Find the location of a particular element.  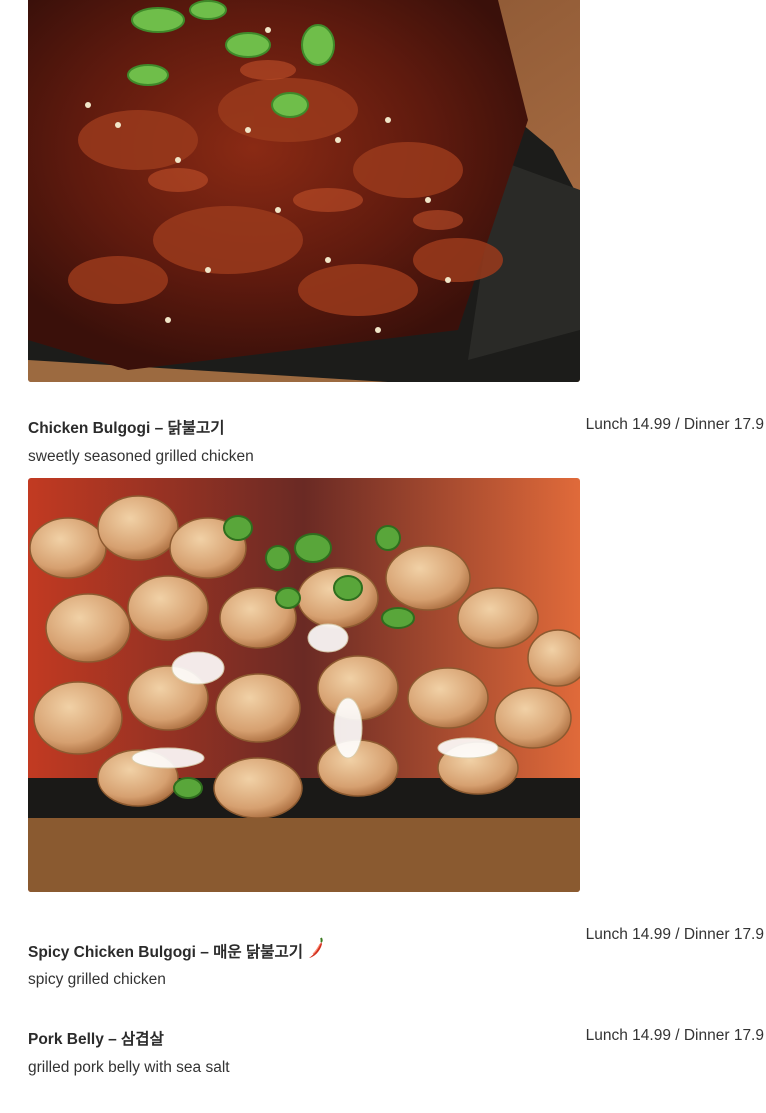

menu-item-name: Chicken Bulgogi – 닭불고기 is located at coordinates (126, 428).